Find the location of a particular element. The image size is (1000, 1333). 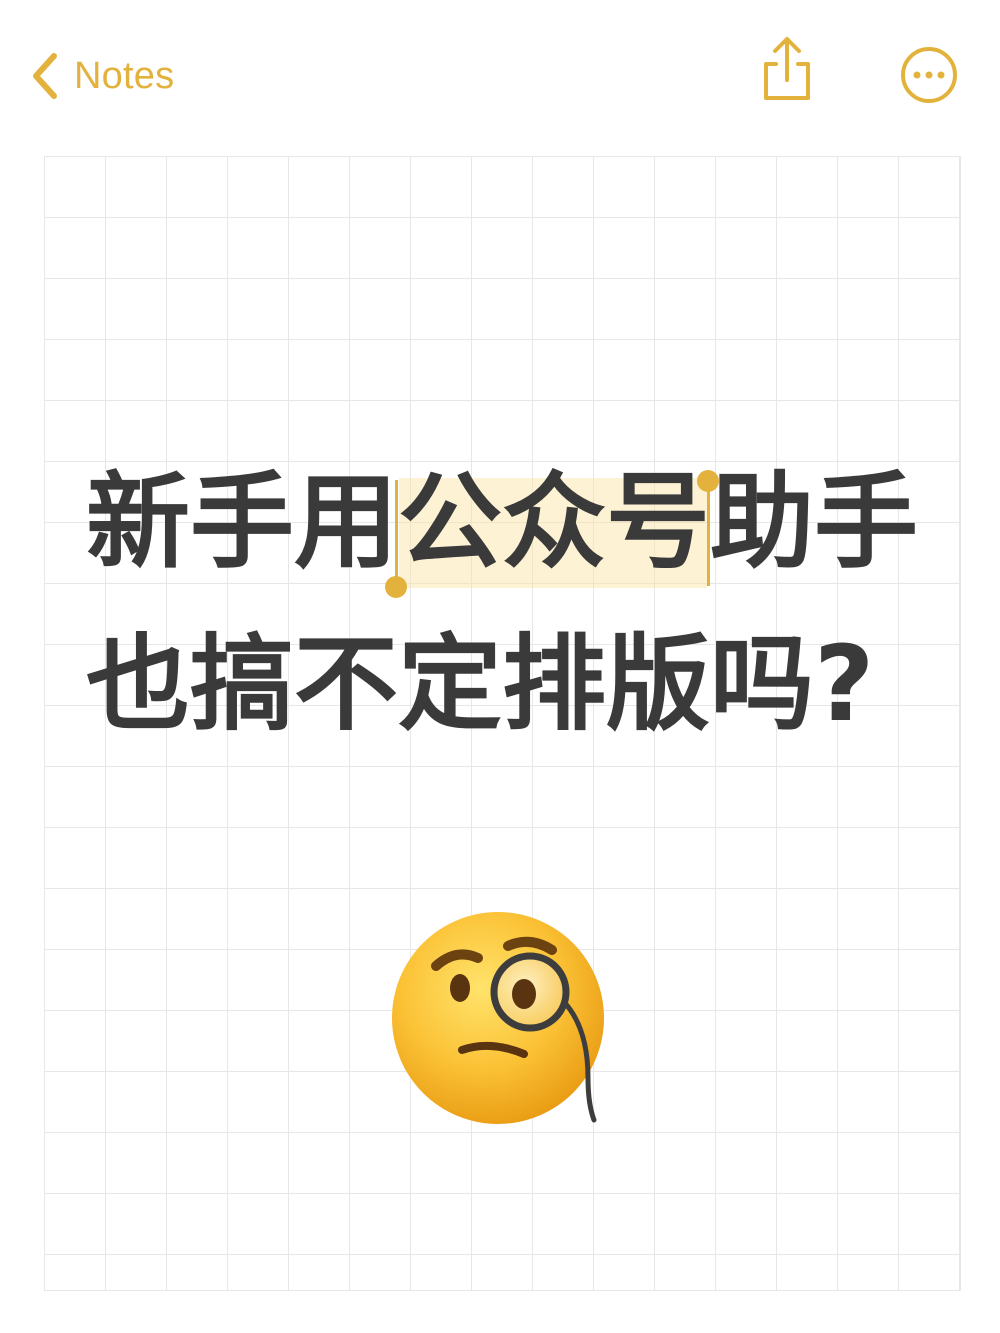

share-icon is located at coordinates (787, 72).